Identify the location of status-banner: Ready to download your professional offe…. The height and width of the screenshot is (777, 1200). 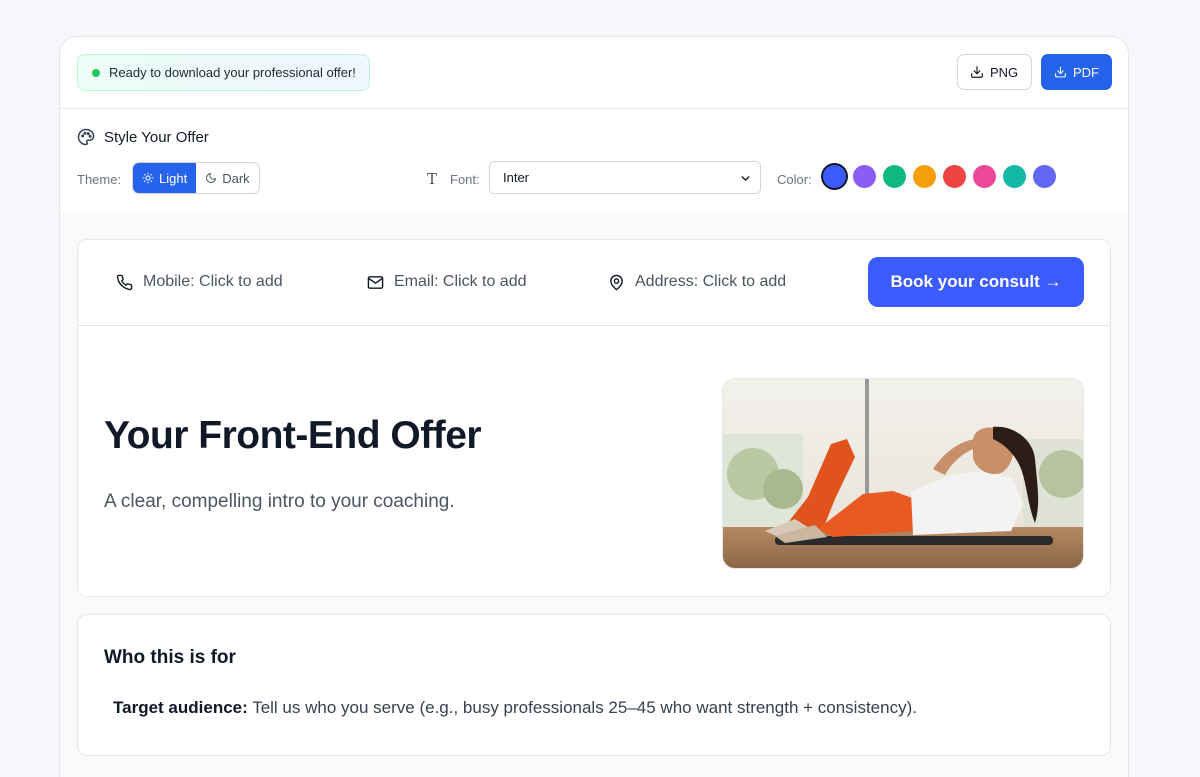
(223, 72).